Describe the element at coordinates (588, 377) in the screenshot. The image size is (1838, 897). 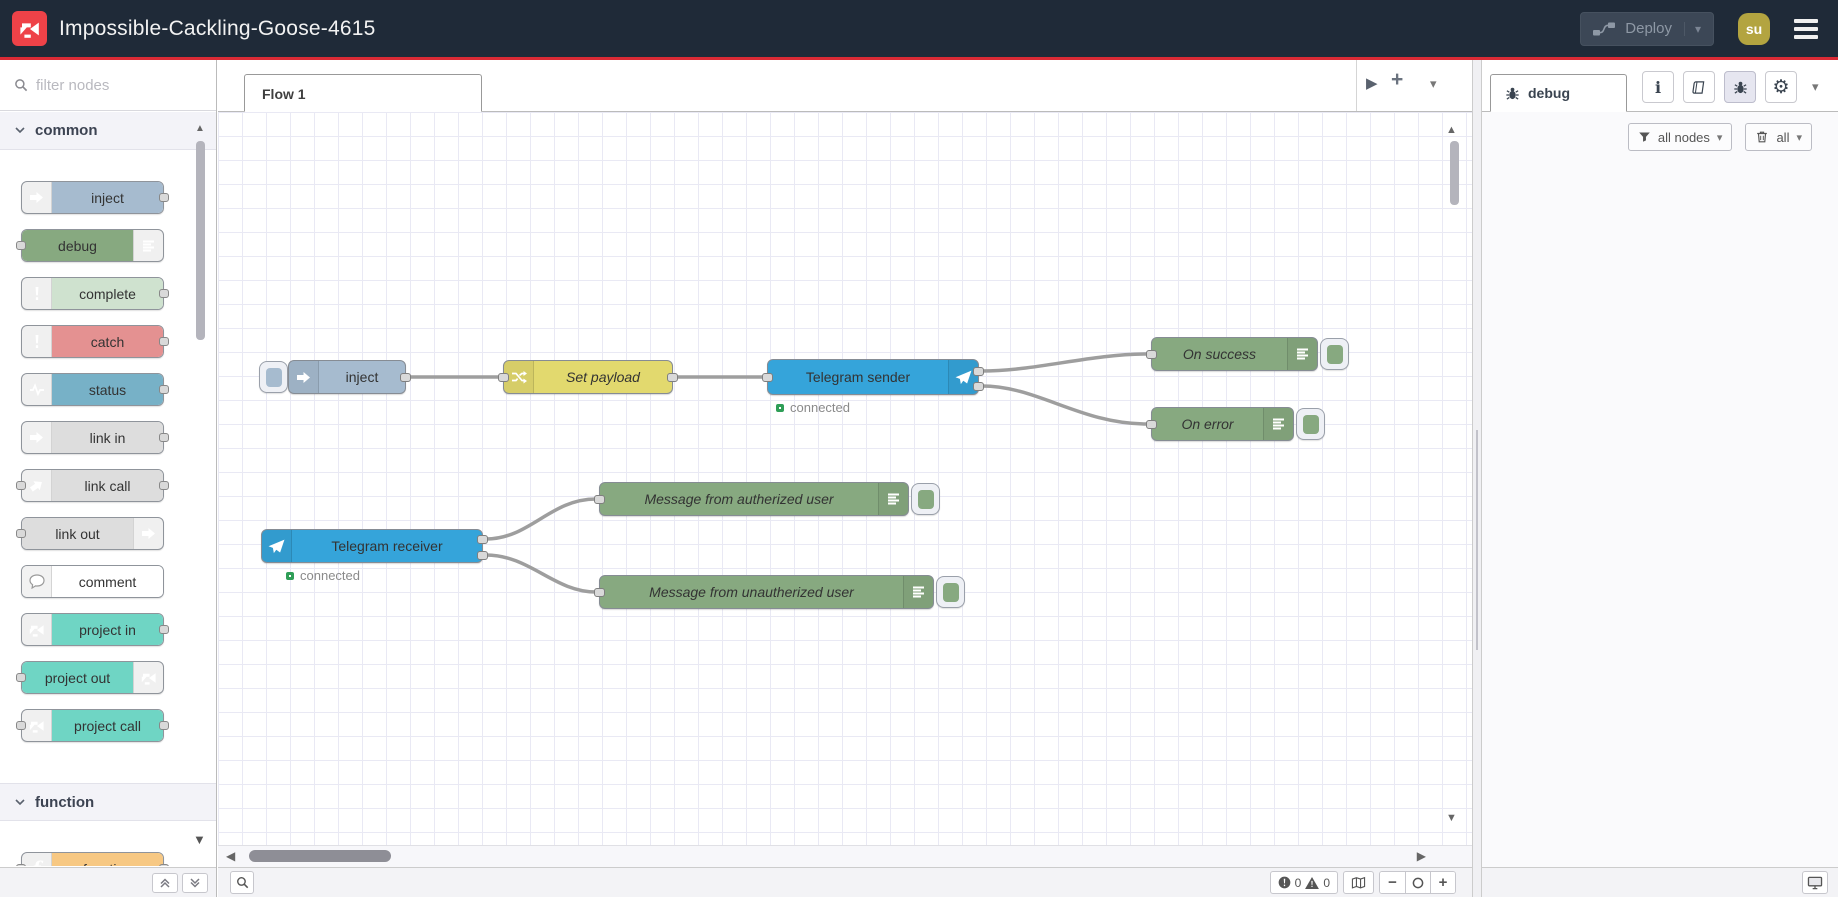
I see `flow-node-set-payload: Set payload` at that location.